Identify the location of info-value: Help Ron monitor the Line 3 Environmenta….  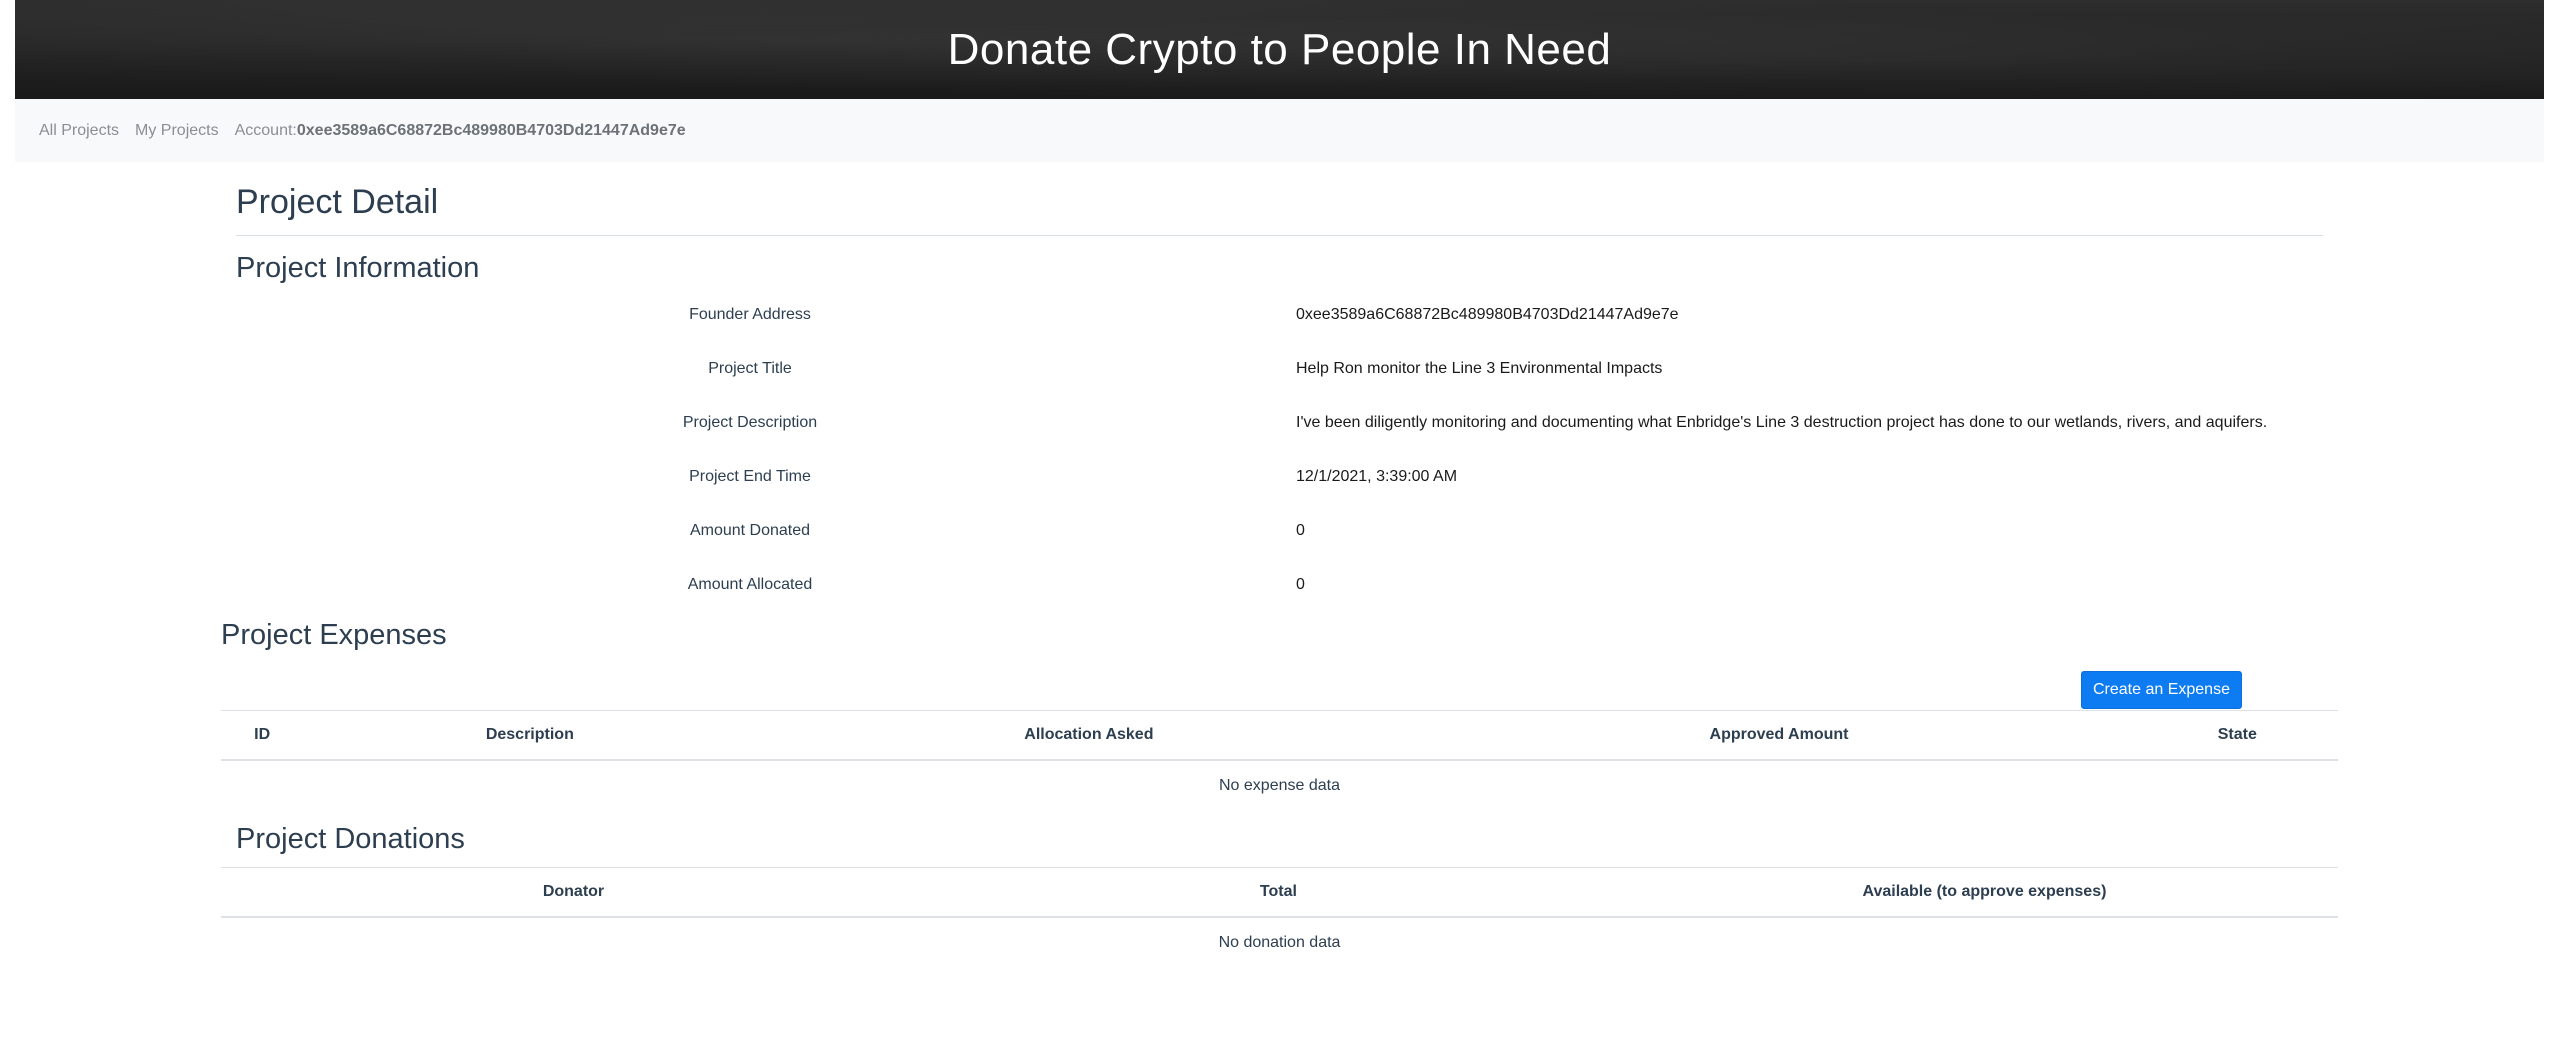
(1479, 368).